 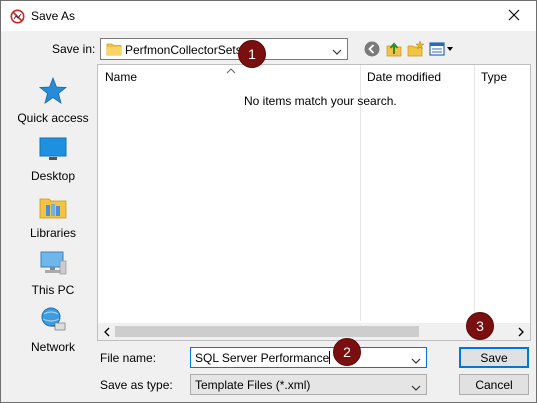 What do you see at coordinates (521, 331) in the screenshot?
I see `scroll-right-icon` at bounding box center [521, 331].